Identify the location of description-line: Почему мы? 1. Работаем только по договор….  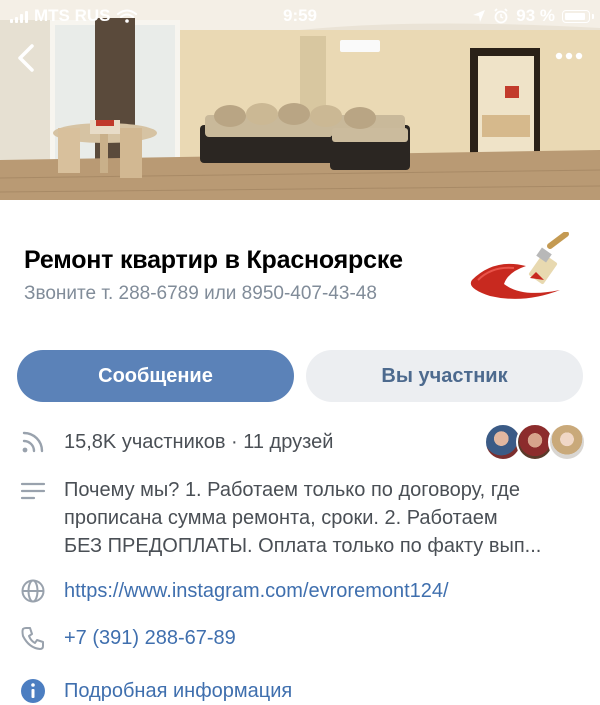
(292, 490).